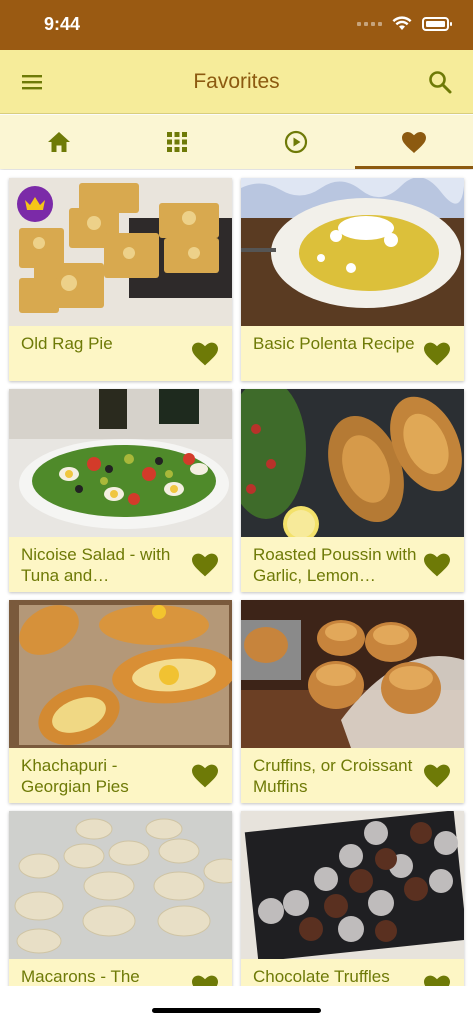  I want to click on status-icons, so click(404, 23).